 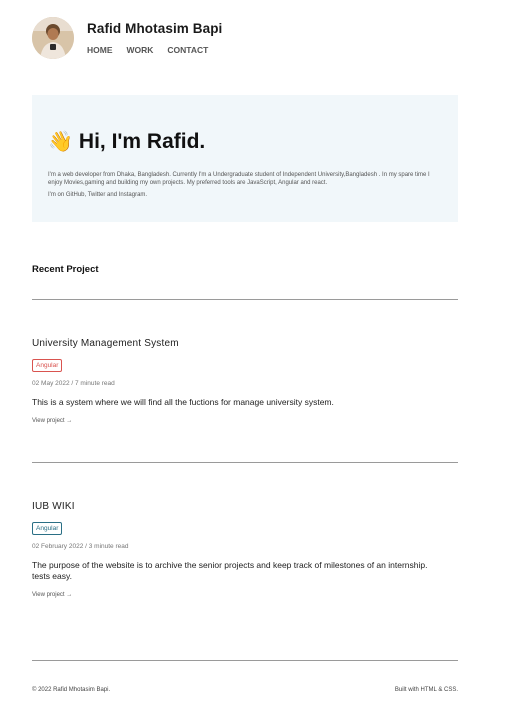 What do you see at coordinates (426, 690) in the screenshot?
I see `footer-built-with: Built with HTML & CSS.` at bounding box center [426, 690].